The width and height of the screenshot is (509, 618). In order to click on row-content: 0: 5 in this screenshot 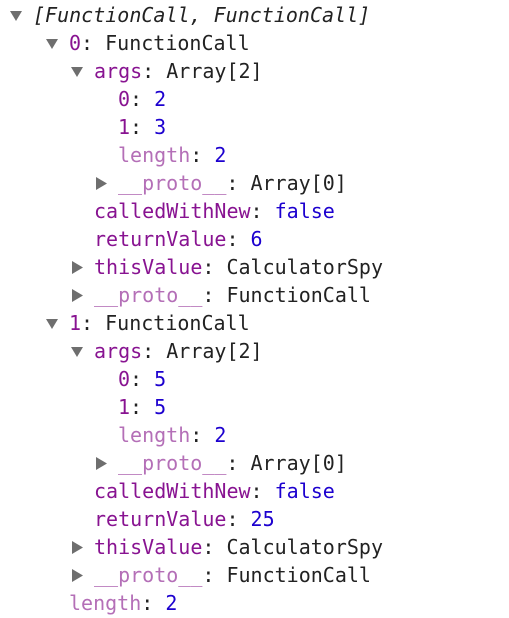, I will do `click(142, 379)`.